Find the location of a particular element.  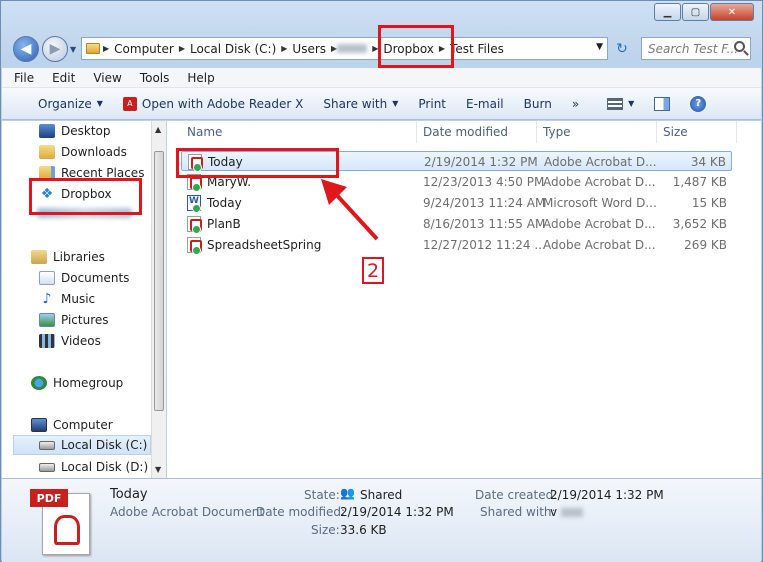

scroll-down-icon: ▼ is located at coordinates (158, 469).